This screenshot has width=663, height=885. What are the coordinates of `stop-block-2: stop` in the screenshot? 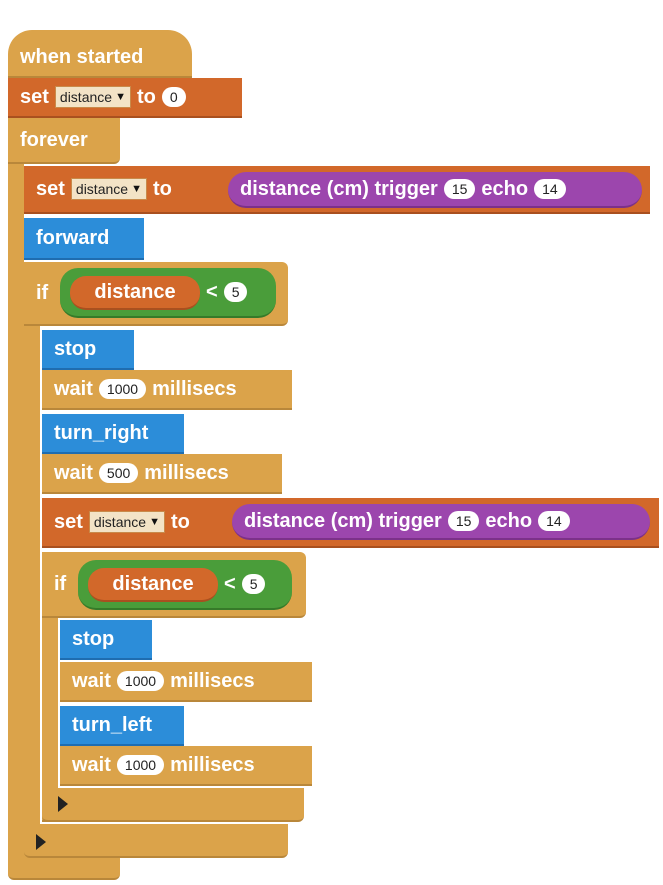 It's located at (106, 640).